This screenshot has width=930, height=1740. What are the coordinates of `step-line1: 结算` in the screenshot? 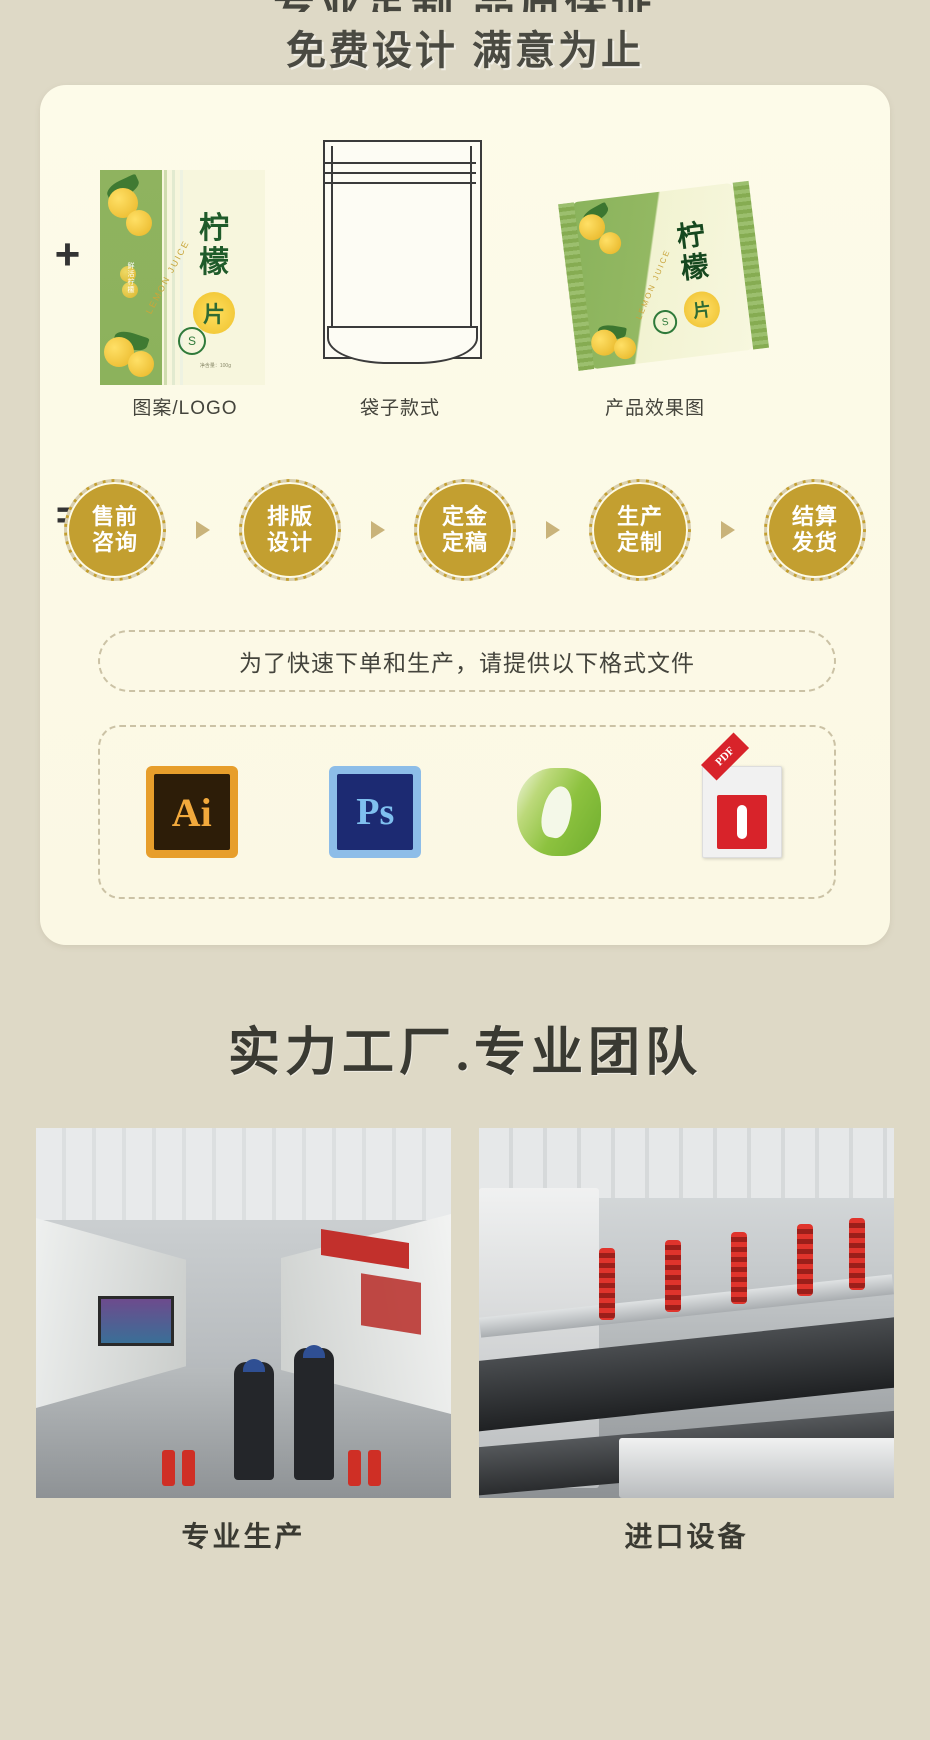 It's located at (814, 516).